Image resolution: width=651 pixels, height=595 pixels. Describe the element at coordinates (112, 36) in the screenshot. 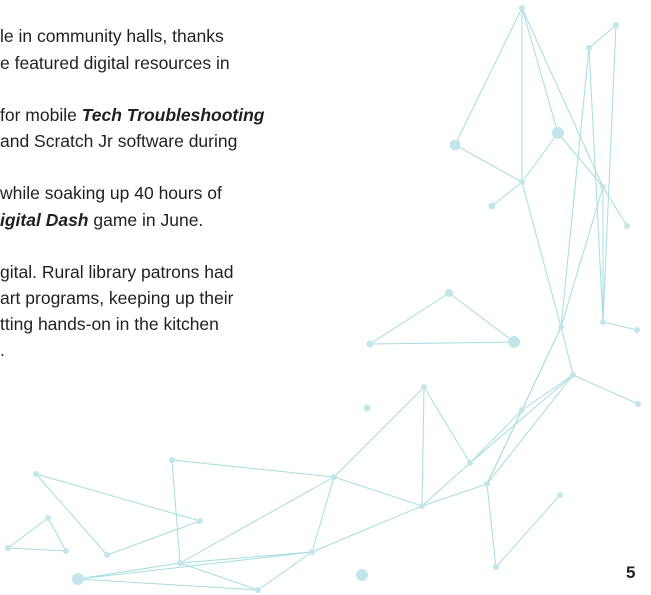

I see `body-text-line: le in community halls, thanks` at that location.